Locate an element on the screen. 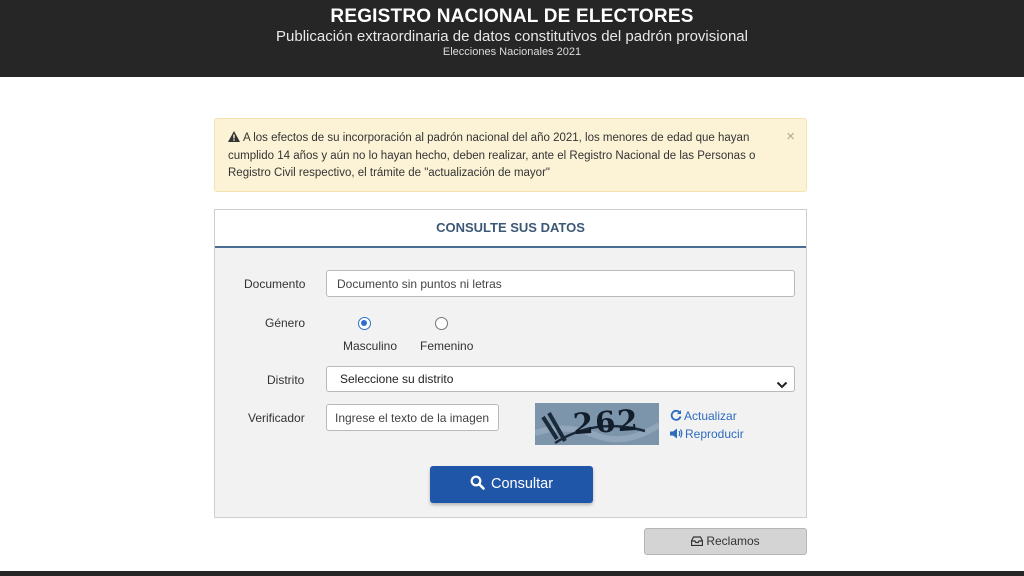  masculino-label: Masculino is located at coordinates (370, 346).